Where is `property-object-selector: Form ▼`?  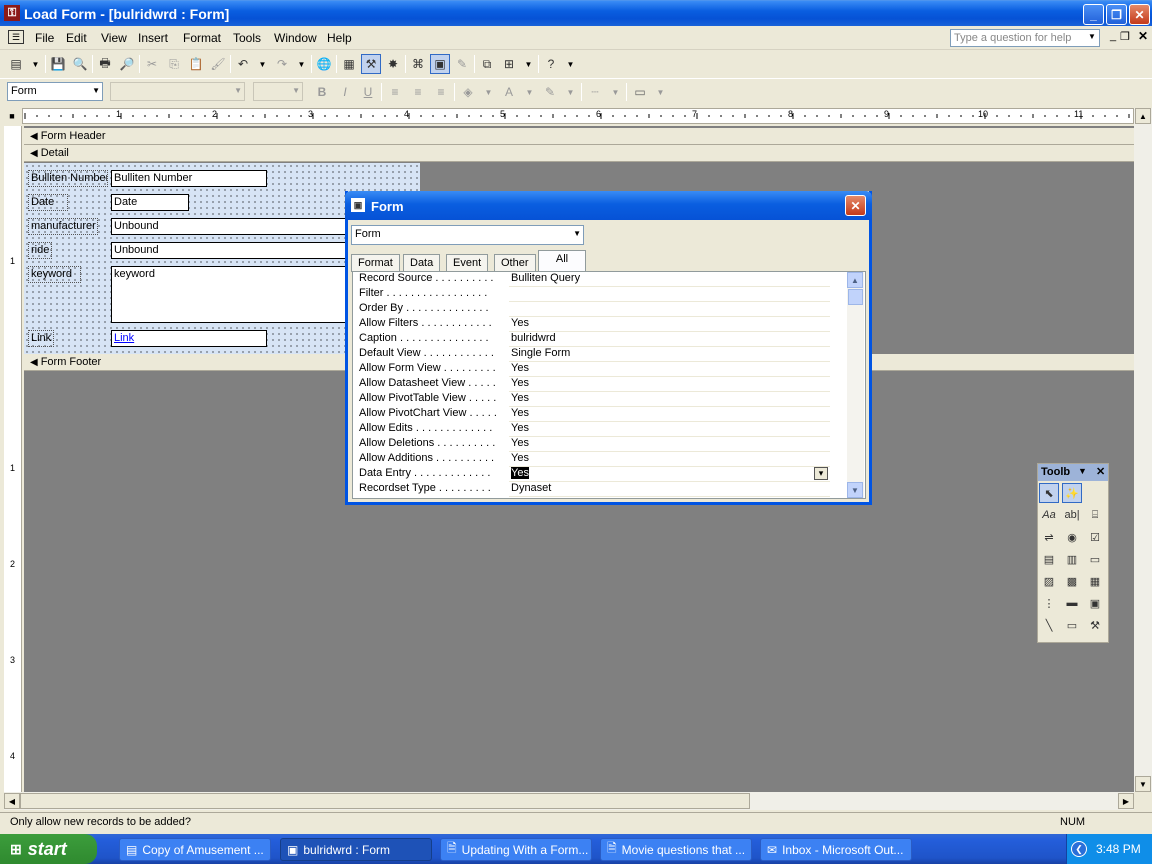 property-object-selector: Form ▼ is located at coordinates (467, 235).